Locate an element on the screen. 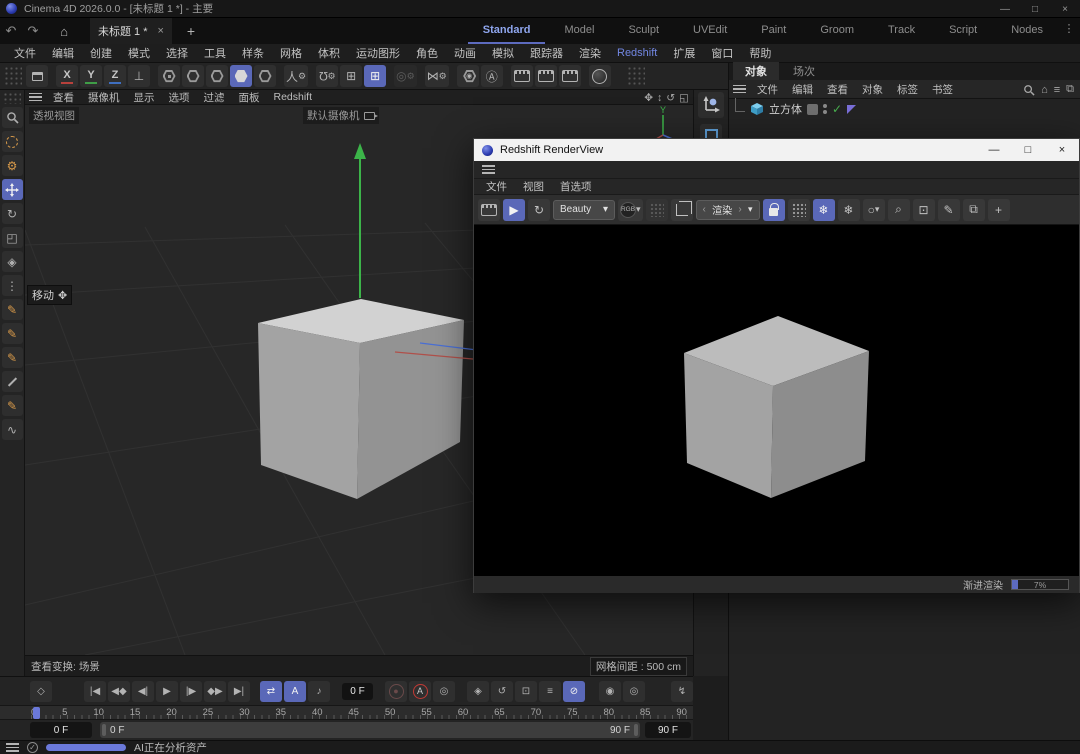  pan-hand-icon: ✥ is located at coordinates (648, 98).